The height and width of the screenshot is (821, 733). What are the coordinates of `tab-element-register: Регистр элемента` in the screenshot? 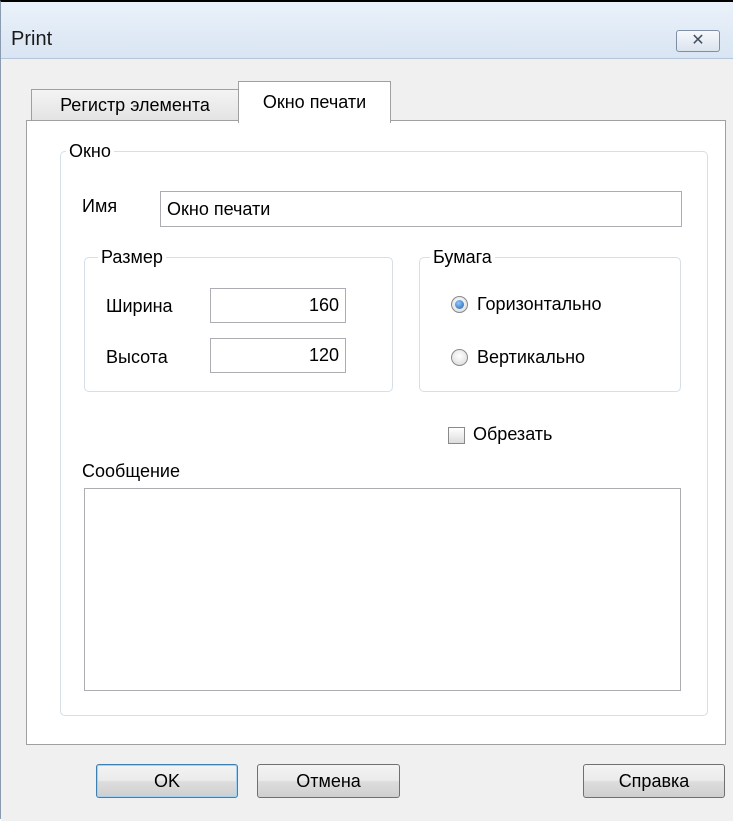 It's located at (135, 105).